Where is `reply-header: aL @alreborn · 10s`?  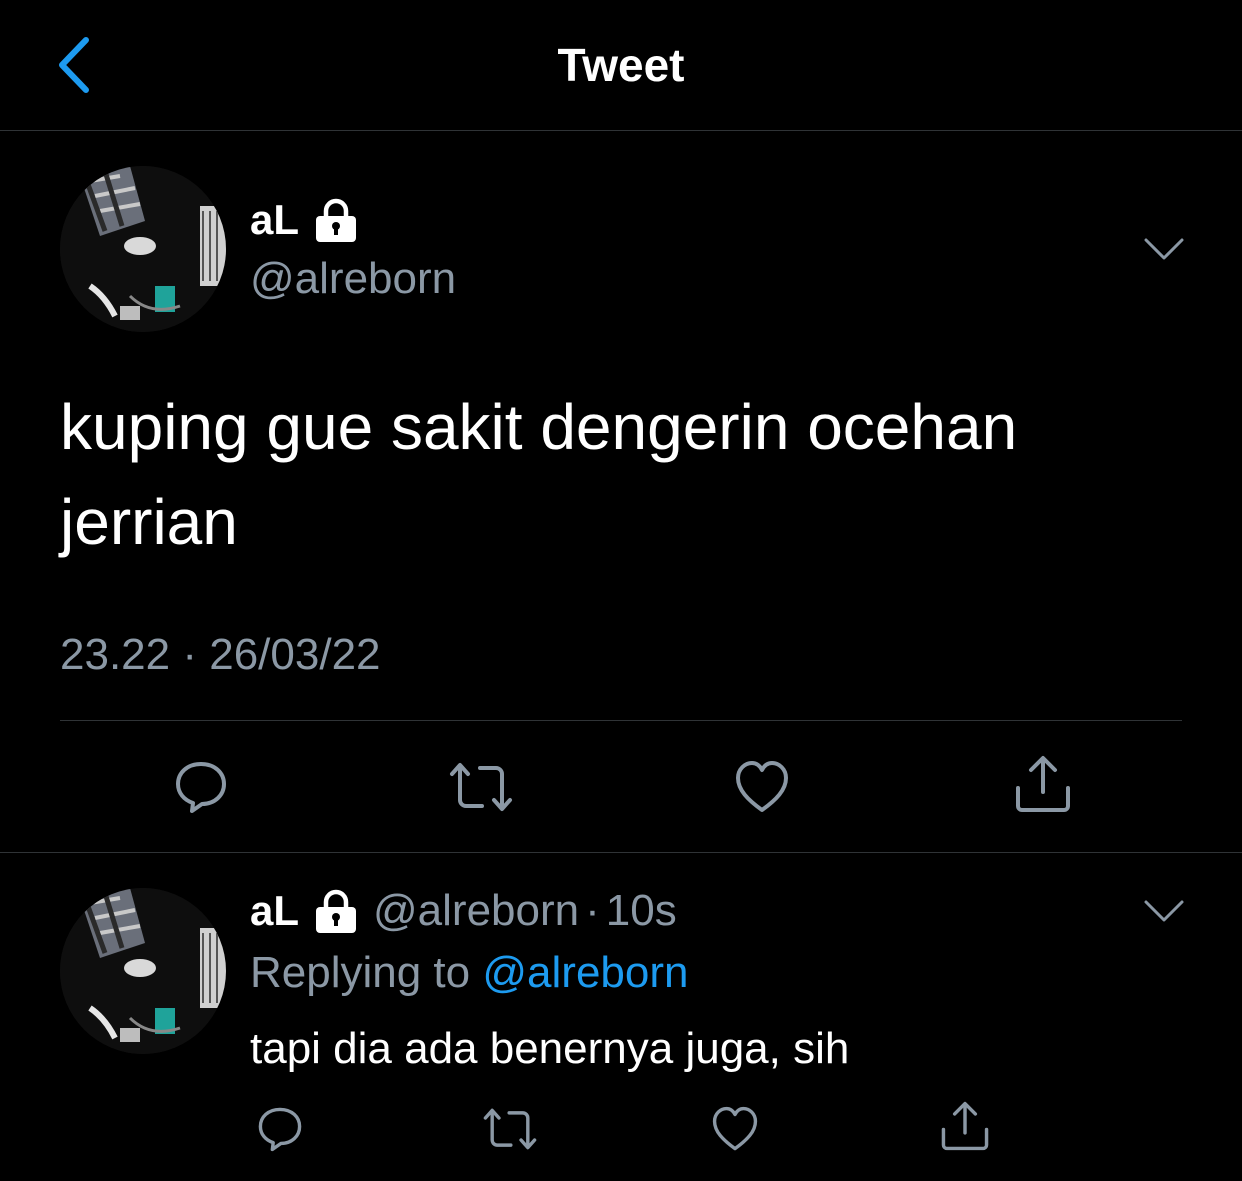
reply-header: aL @alreborn · 10s is located at coordinates (463, 911).